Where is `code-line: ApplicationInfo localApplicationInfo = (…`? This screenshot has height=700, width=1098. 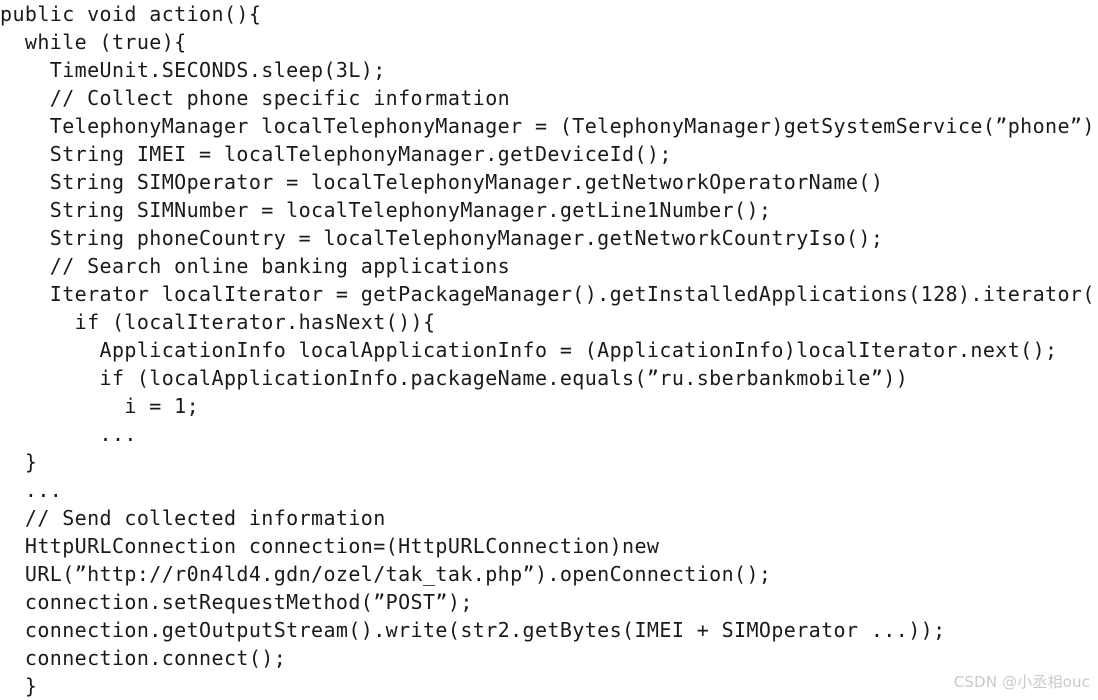
code-line: ApplicationInfo localApplicationInfo = (… is located at coordinates (549, 350).